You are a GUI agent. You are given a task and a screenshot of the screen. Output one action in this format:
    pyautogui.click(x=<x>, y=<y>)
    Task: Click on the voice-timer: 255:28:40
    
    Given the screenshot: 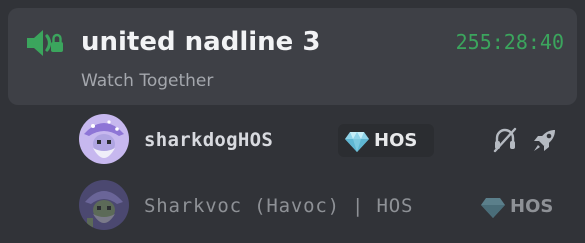 What is the action you would take?
    pyautogui.click(x=509, y=42)
    